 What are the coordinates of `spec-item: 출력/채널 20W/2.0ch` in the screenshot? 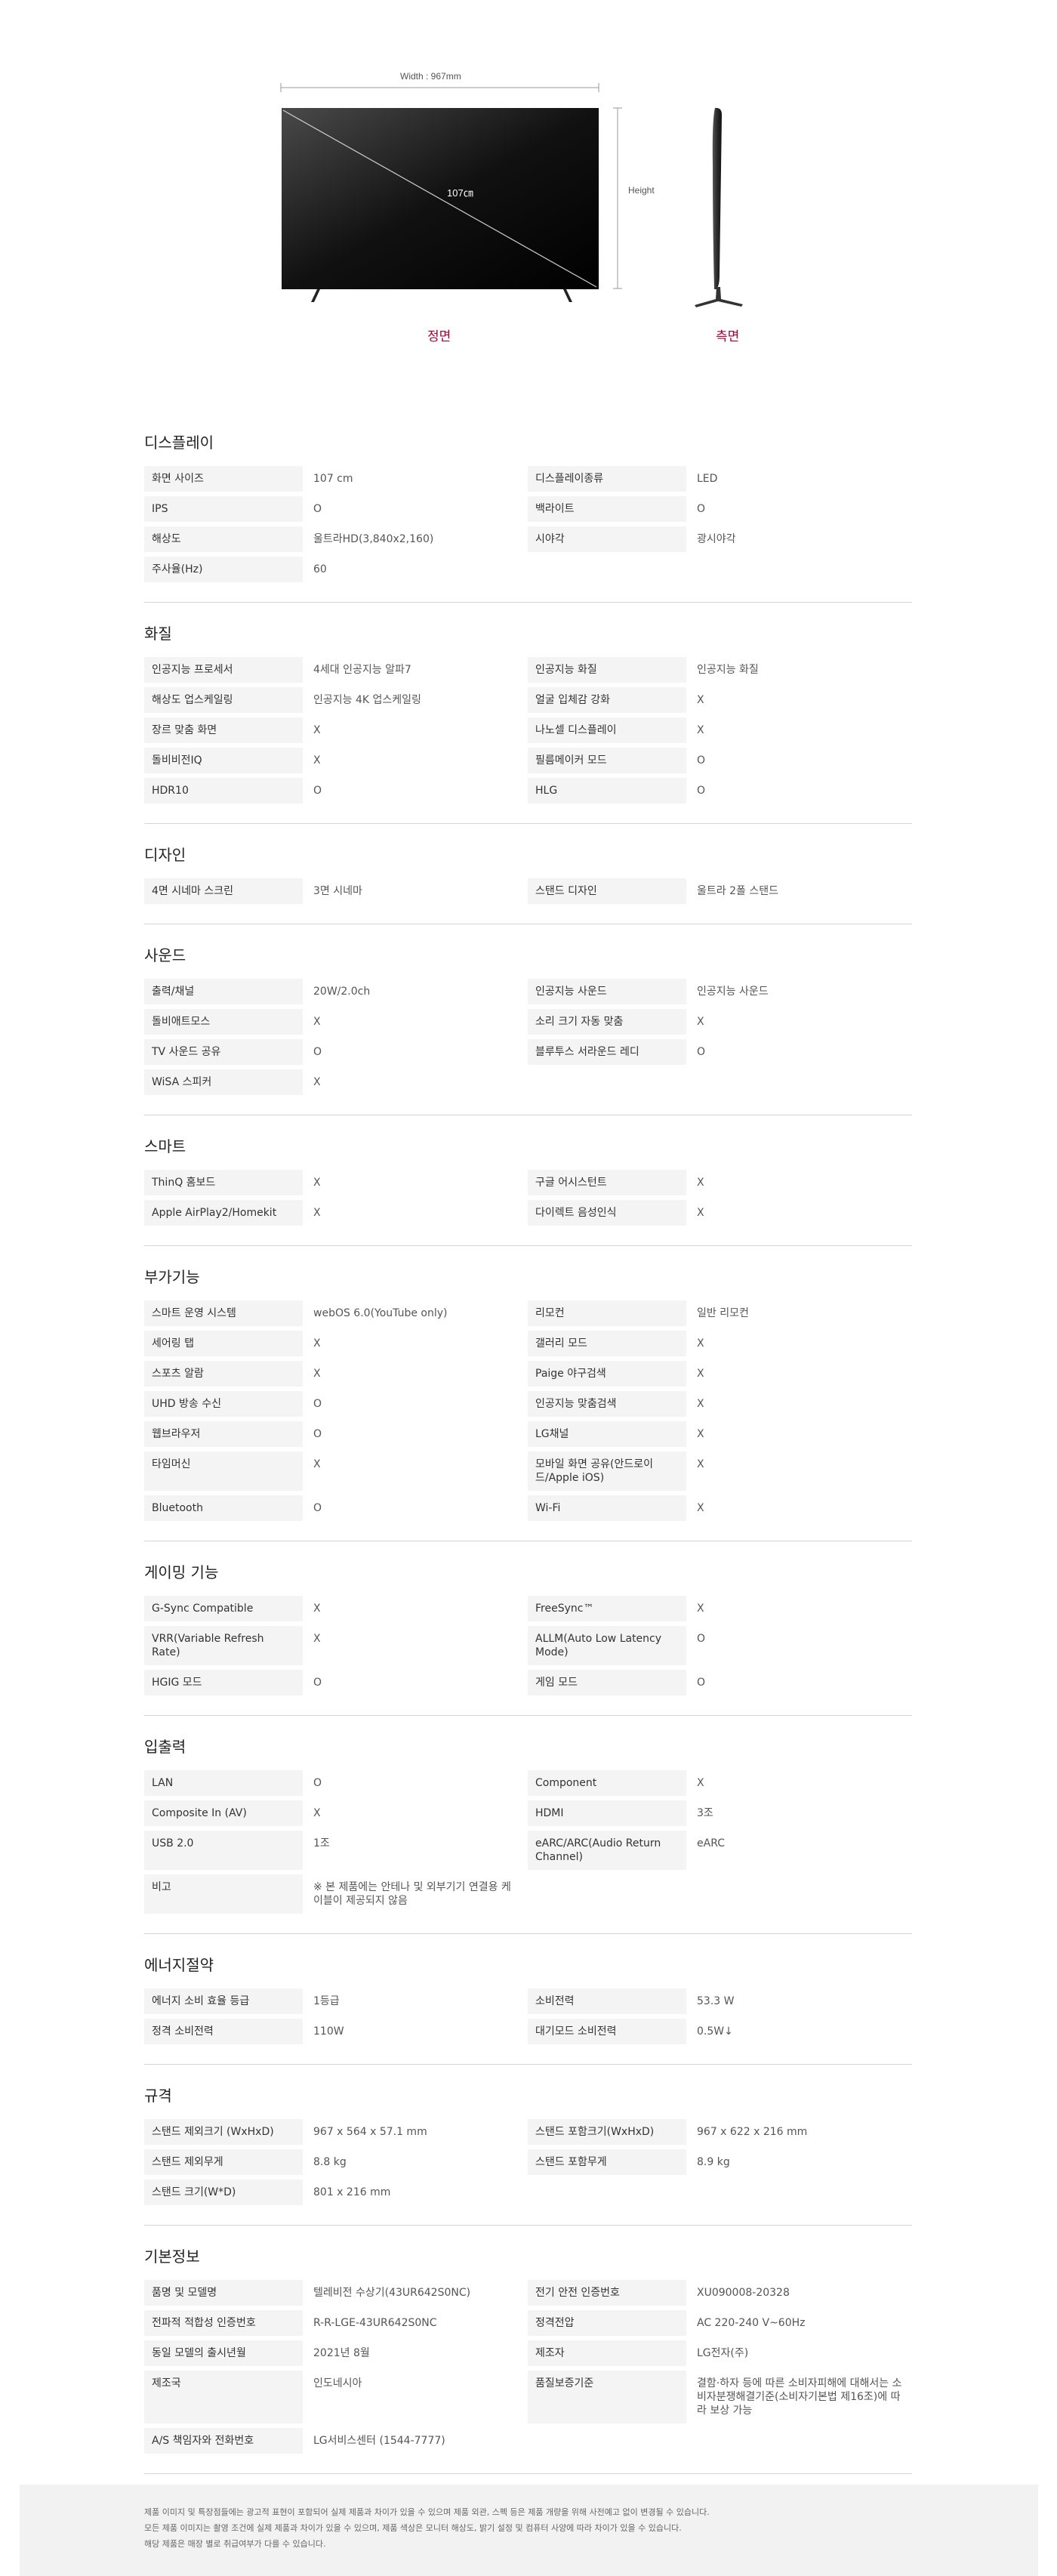 It's located at (336, 991).